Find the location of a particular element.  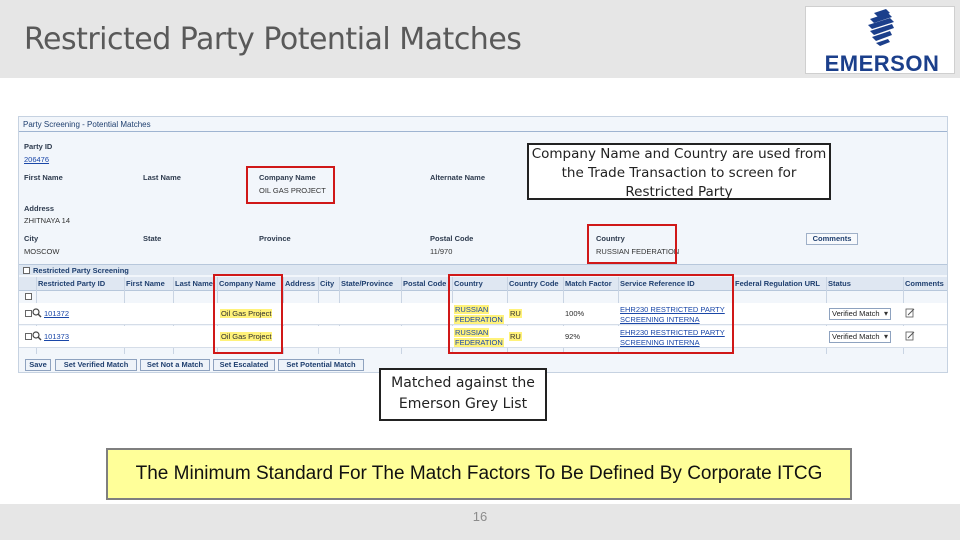

company-name-highlight-box is located at coordinates (290, 185).